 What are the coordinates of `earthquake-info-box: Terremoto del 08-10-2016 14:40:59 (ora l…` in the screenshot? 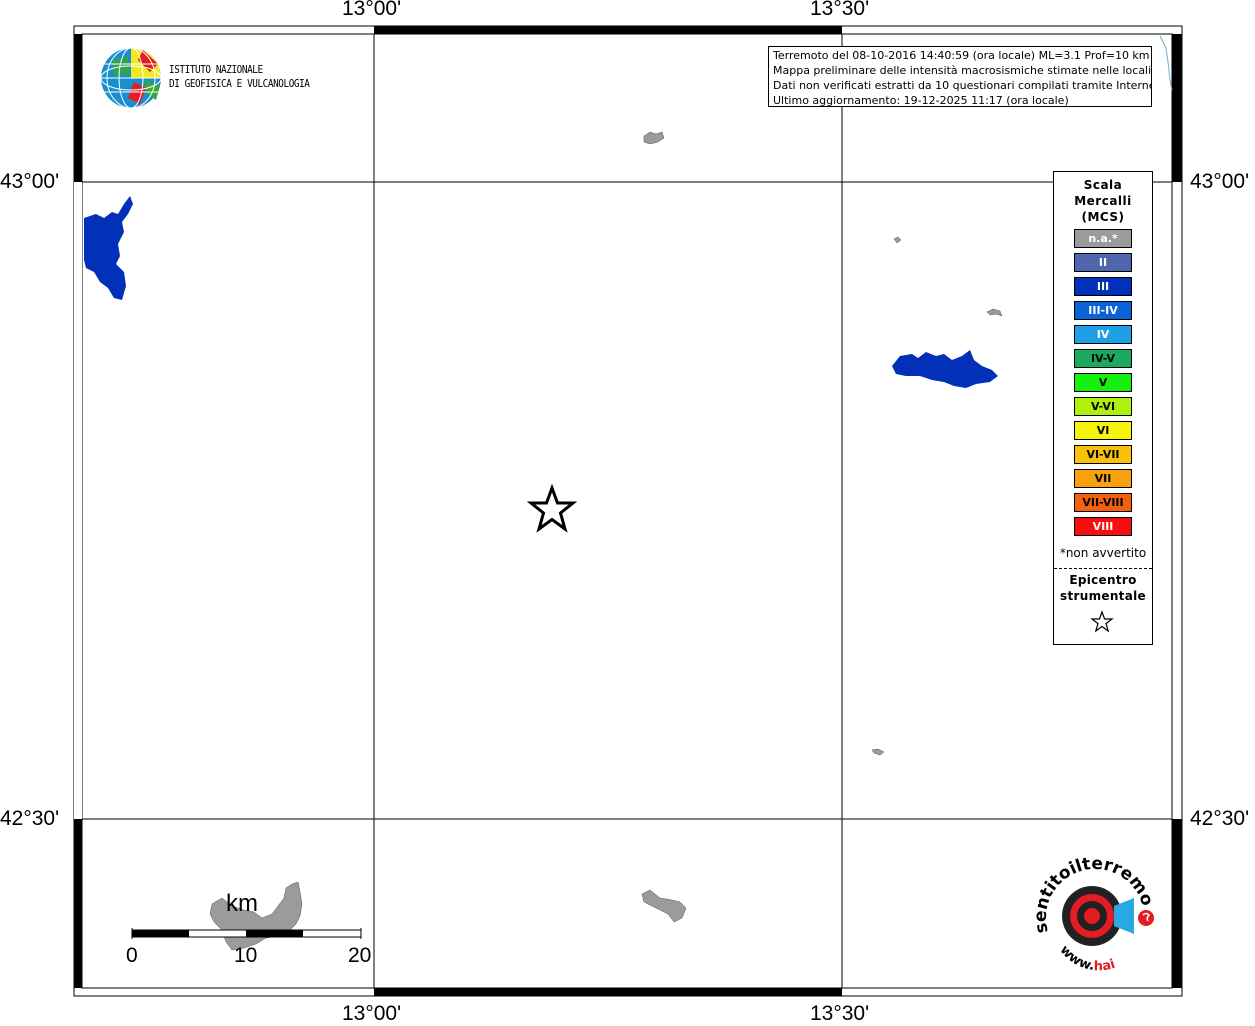 It's located at (960, 76).